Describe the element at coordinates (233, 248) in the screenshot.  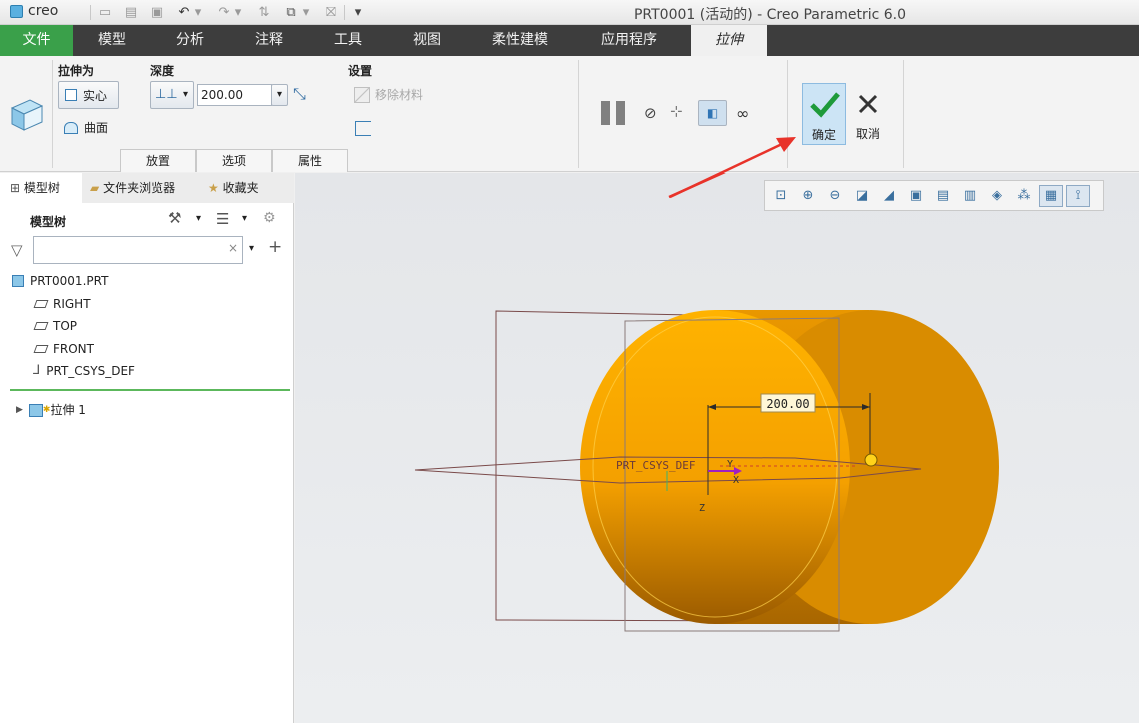
I see `clear-search-icon: ×` at that location.